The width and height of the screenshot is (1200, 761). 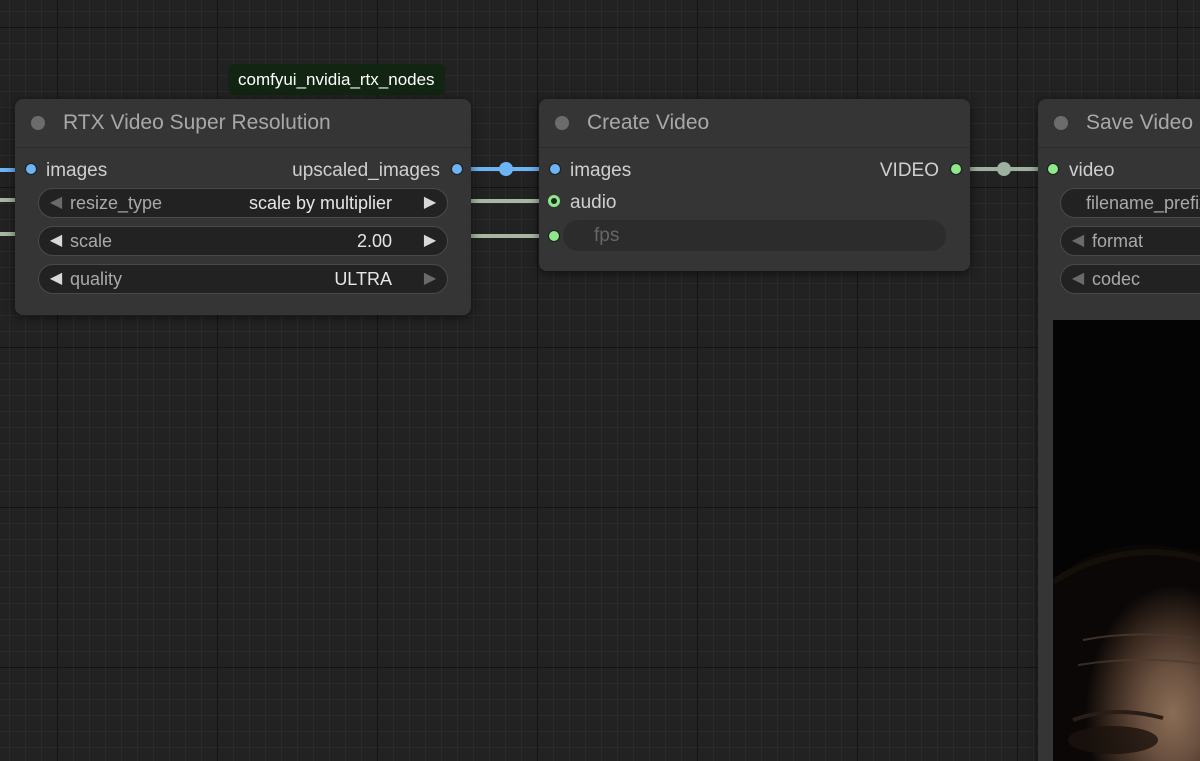 I want to click on video-preview-image, so click(x=1126, y=540).